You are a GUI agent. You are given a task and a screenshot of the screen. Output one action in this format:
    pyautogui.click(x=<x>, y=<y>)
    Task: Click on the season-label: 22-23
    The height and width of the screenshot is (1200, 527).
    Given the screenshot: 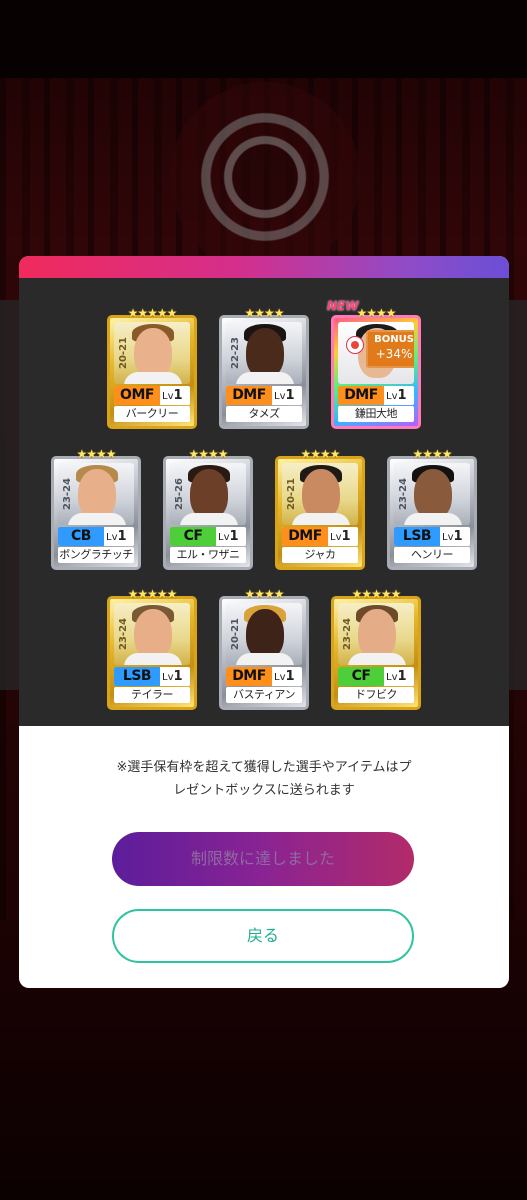 What is the action you would take?
    pyautogui.click(x=235, y=353)
    